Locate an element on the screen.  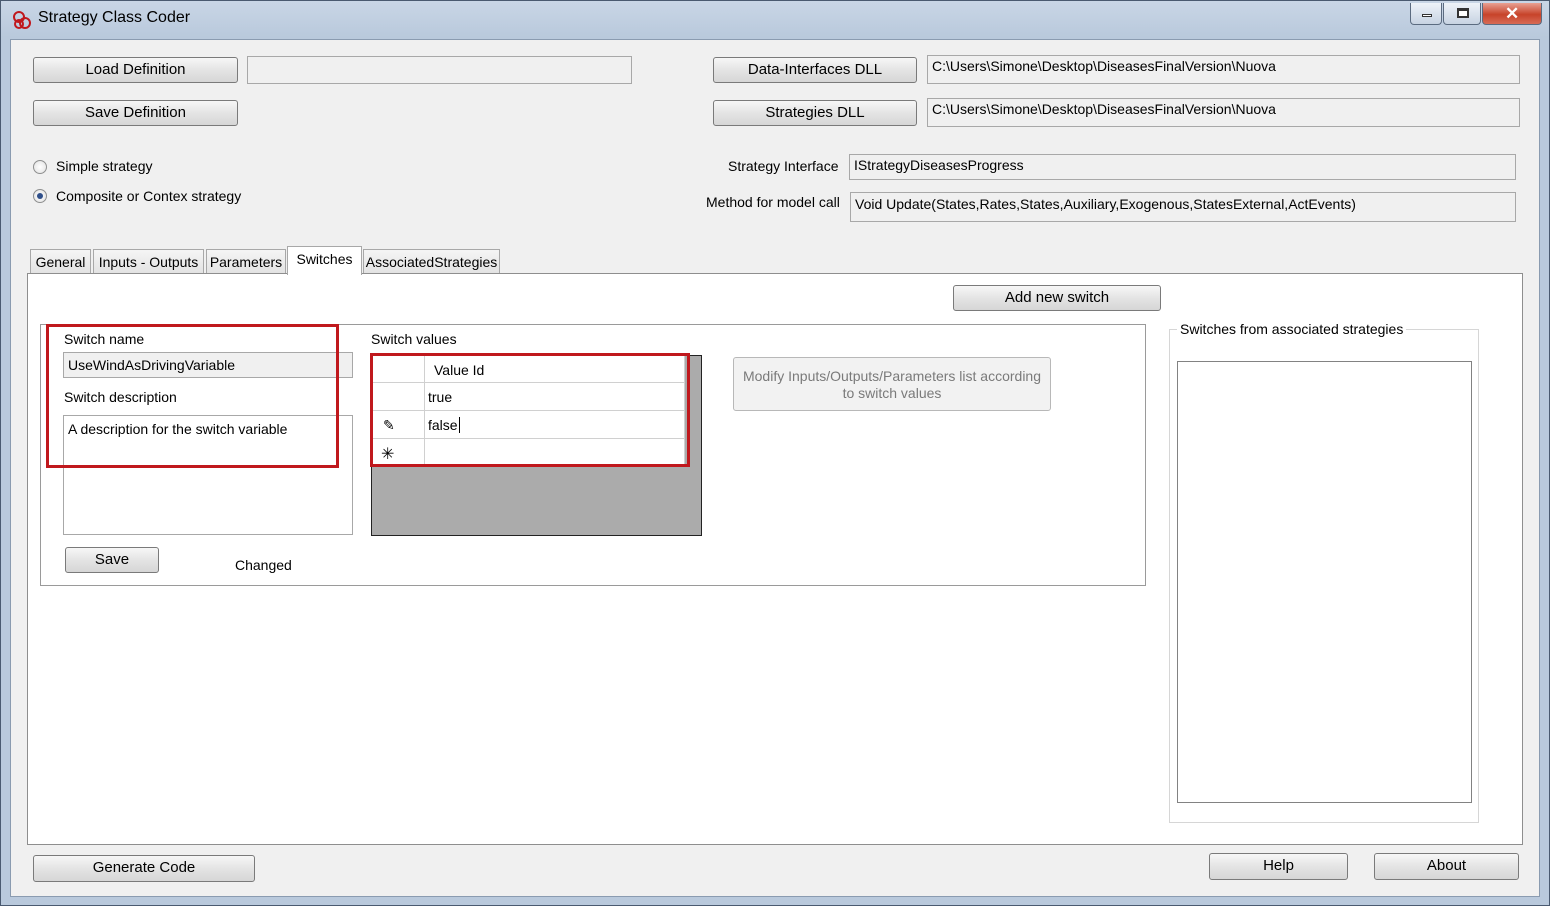
definition-path-field is located at coordinates (439, 70).